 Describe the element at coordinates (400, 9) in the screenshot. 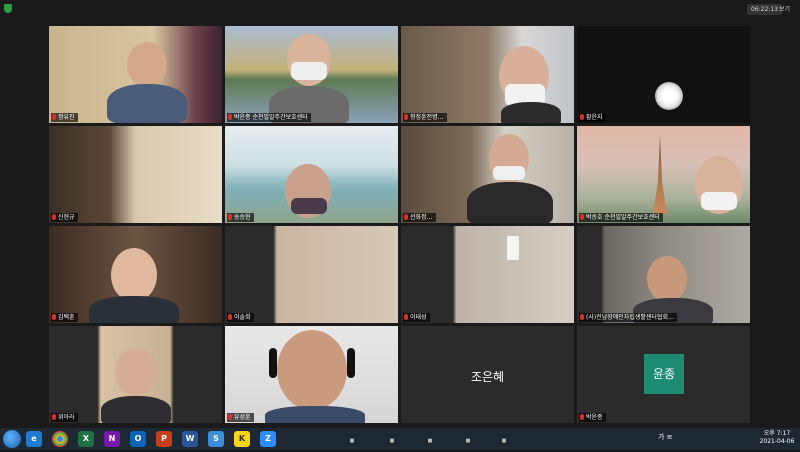

I see `zoom-top-bar: 06:22:13 보기` at that location.